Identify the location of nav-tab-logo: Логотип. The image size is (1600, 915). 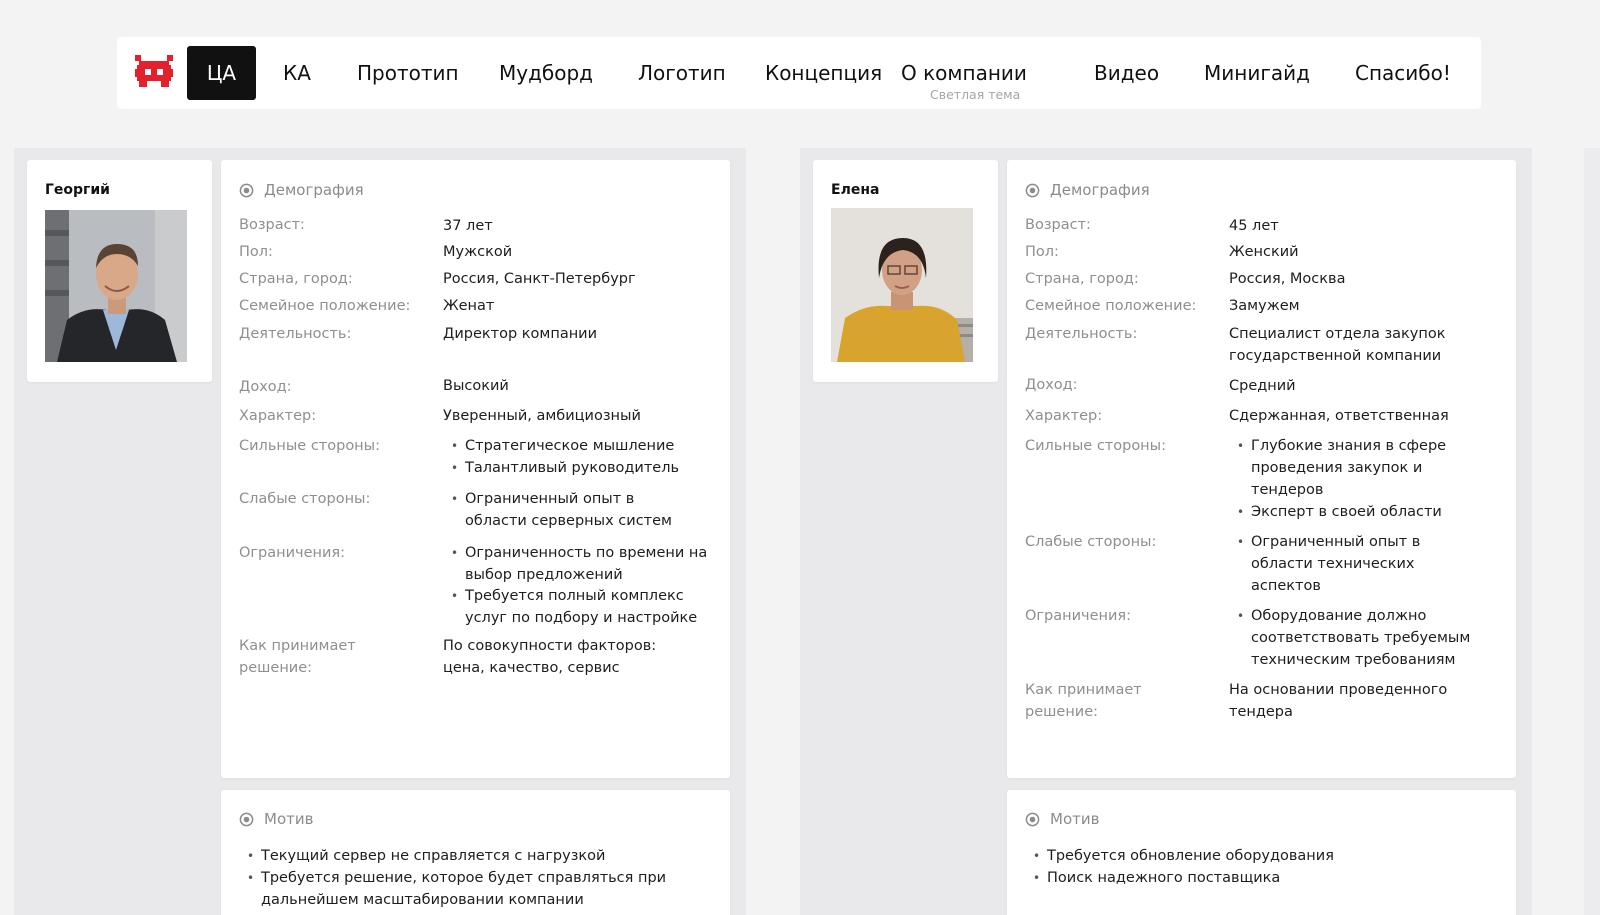
(682, 73).